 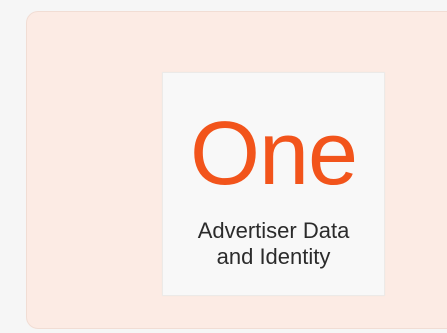 I want to click on logo-tagline-line-2: and Identity, so click(x=273, y=256).